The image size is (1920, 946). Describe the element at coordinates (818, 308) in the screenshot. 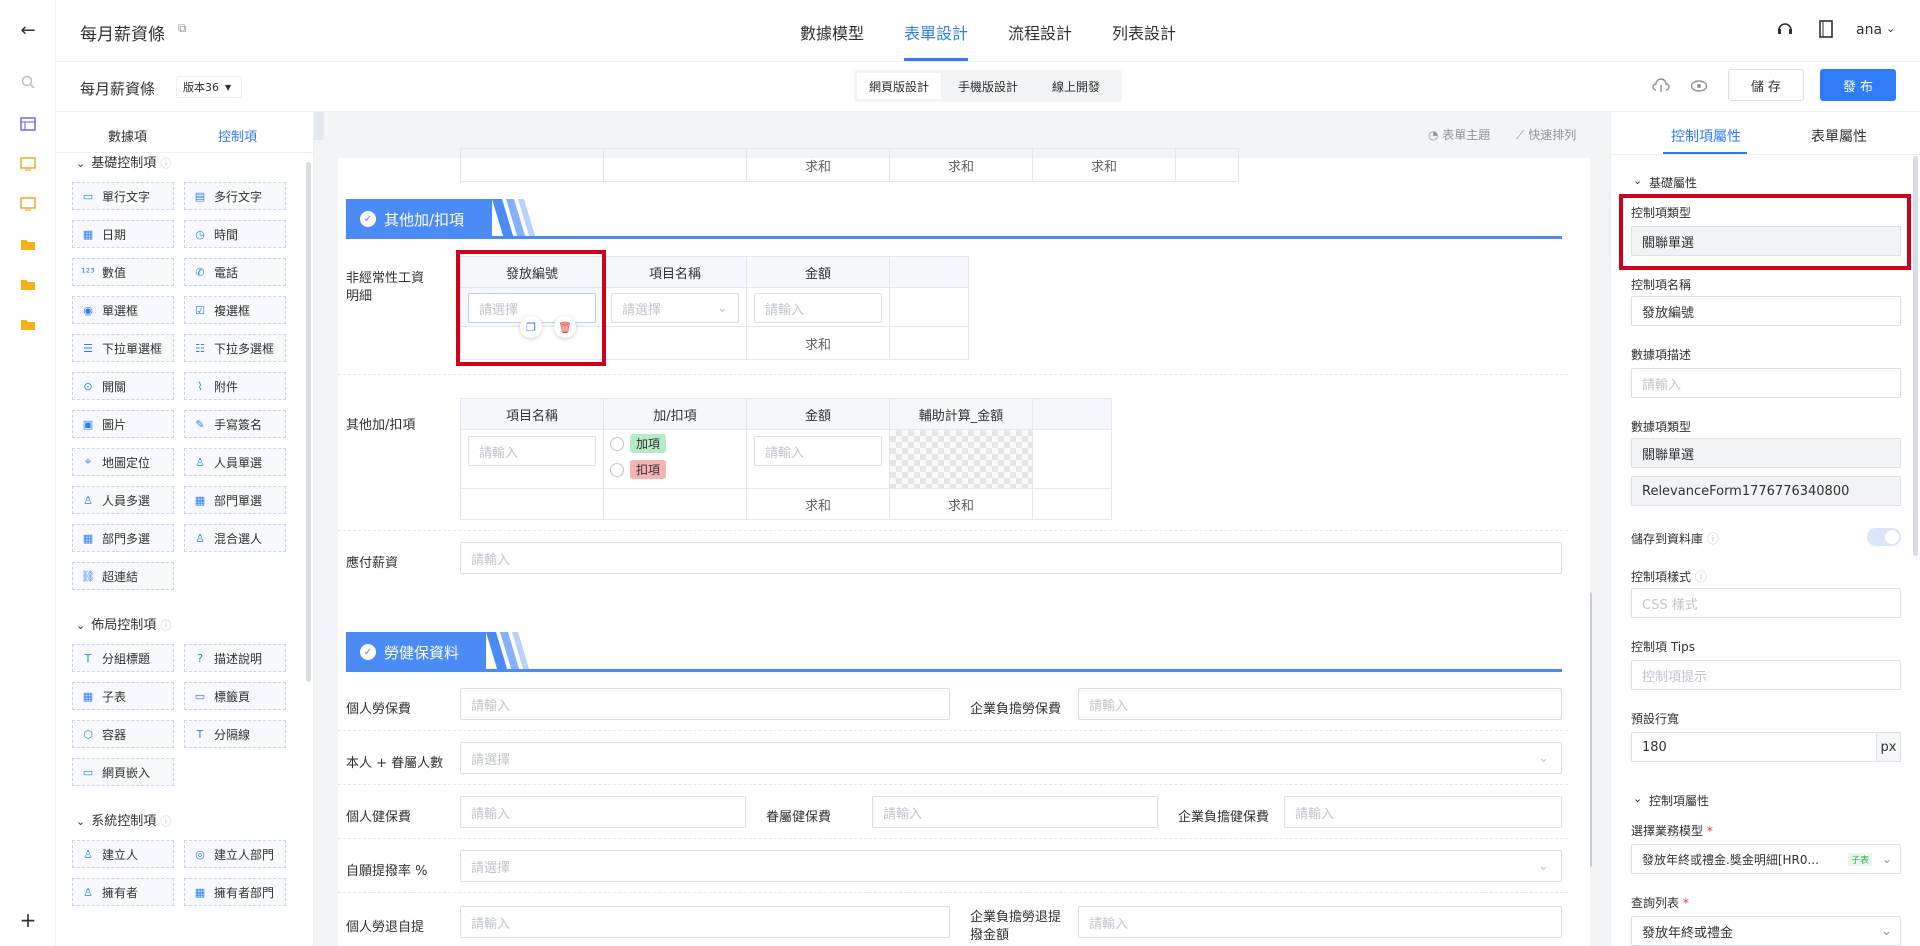

I see `amount-input: 請輸入` at that location.